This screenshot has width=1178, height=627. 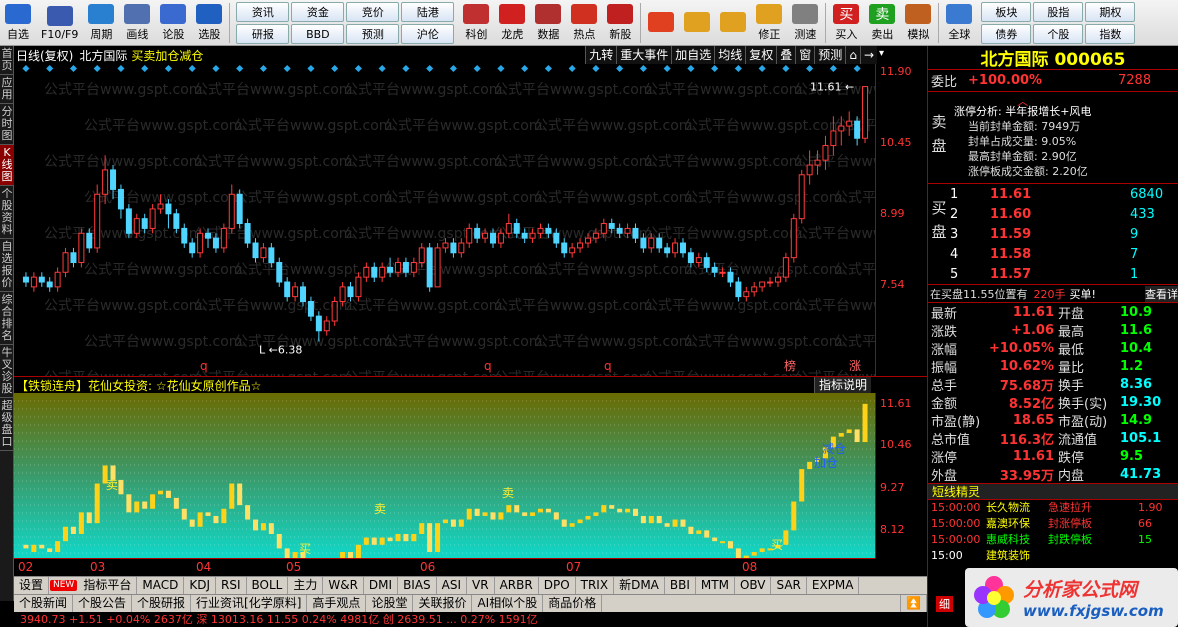 What do you see at coordinates (59, 22) in the screenshot?
I see `toolbar-item-1: F10/F9` at bounding box center [59, 22].